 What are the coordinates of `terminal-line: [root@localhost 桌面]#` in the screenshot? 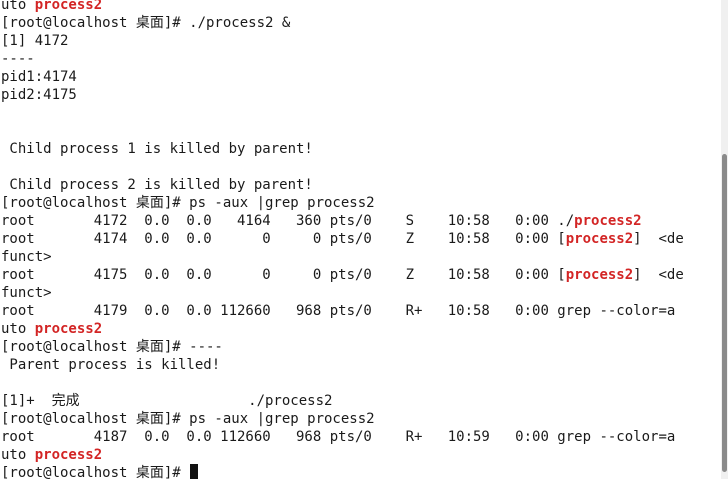 It's located at (361, 471).